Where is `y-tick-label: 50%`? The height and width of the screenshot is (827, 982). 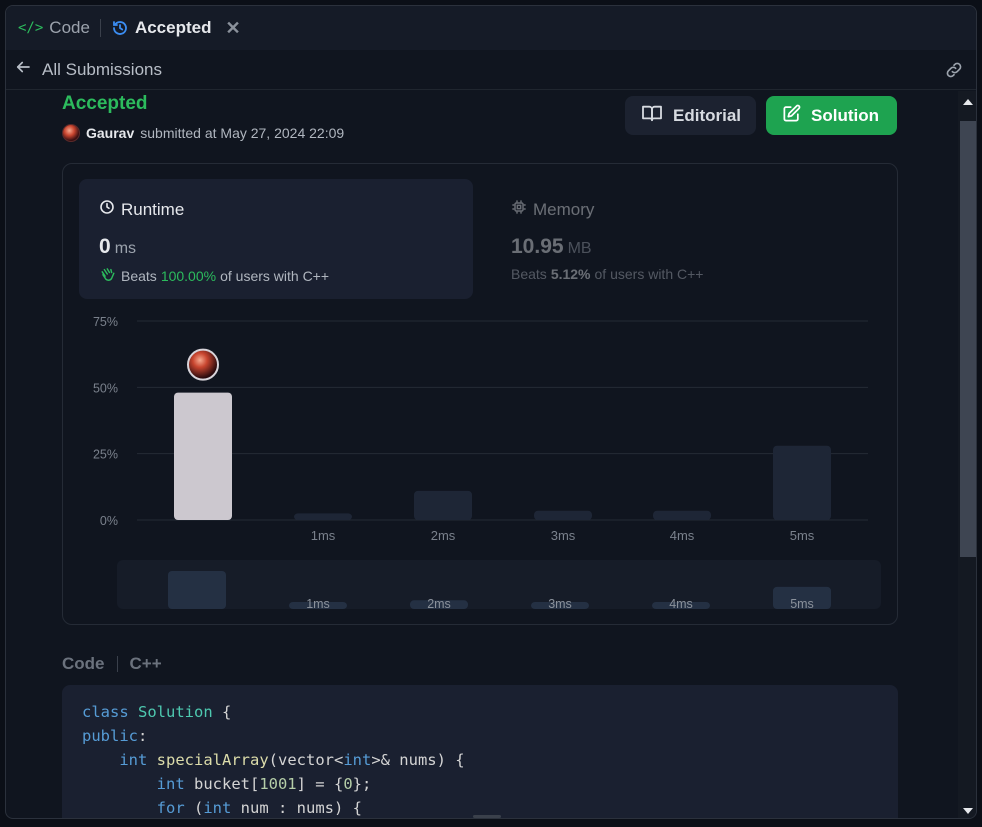 y-tick-label: 50% is located at coordinates (105, 388).